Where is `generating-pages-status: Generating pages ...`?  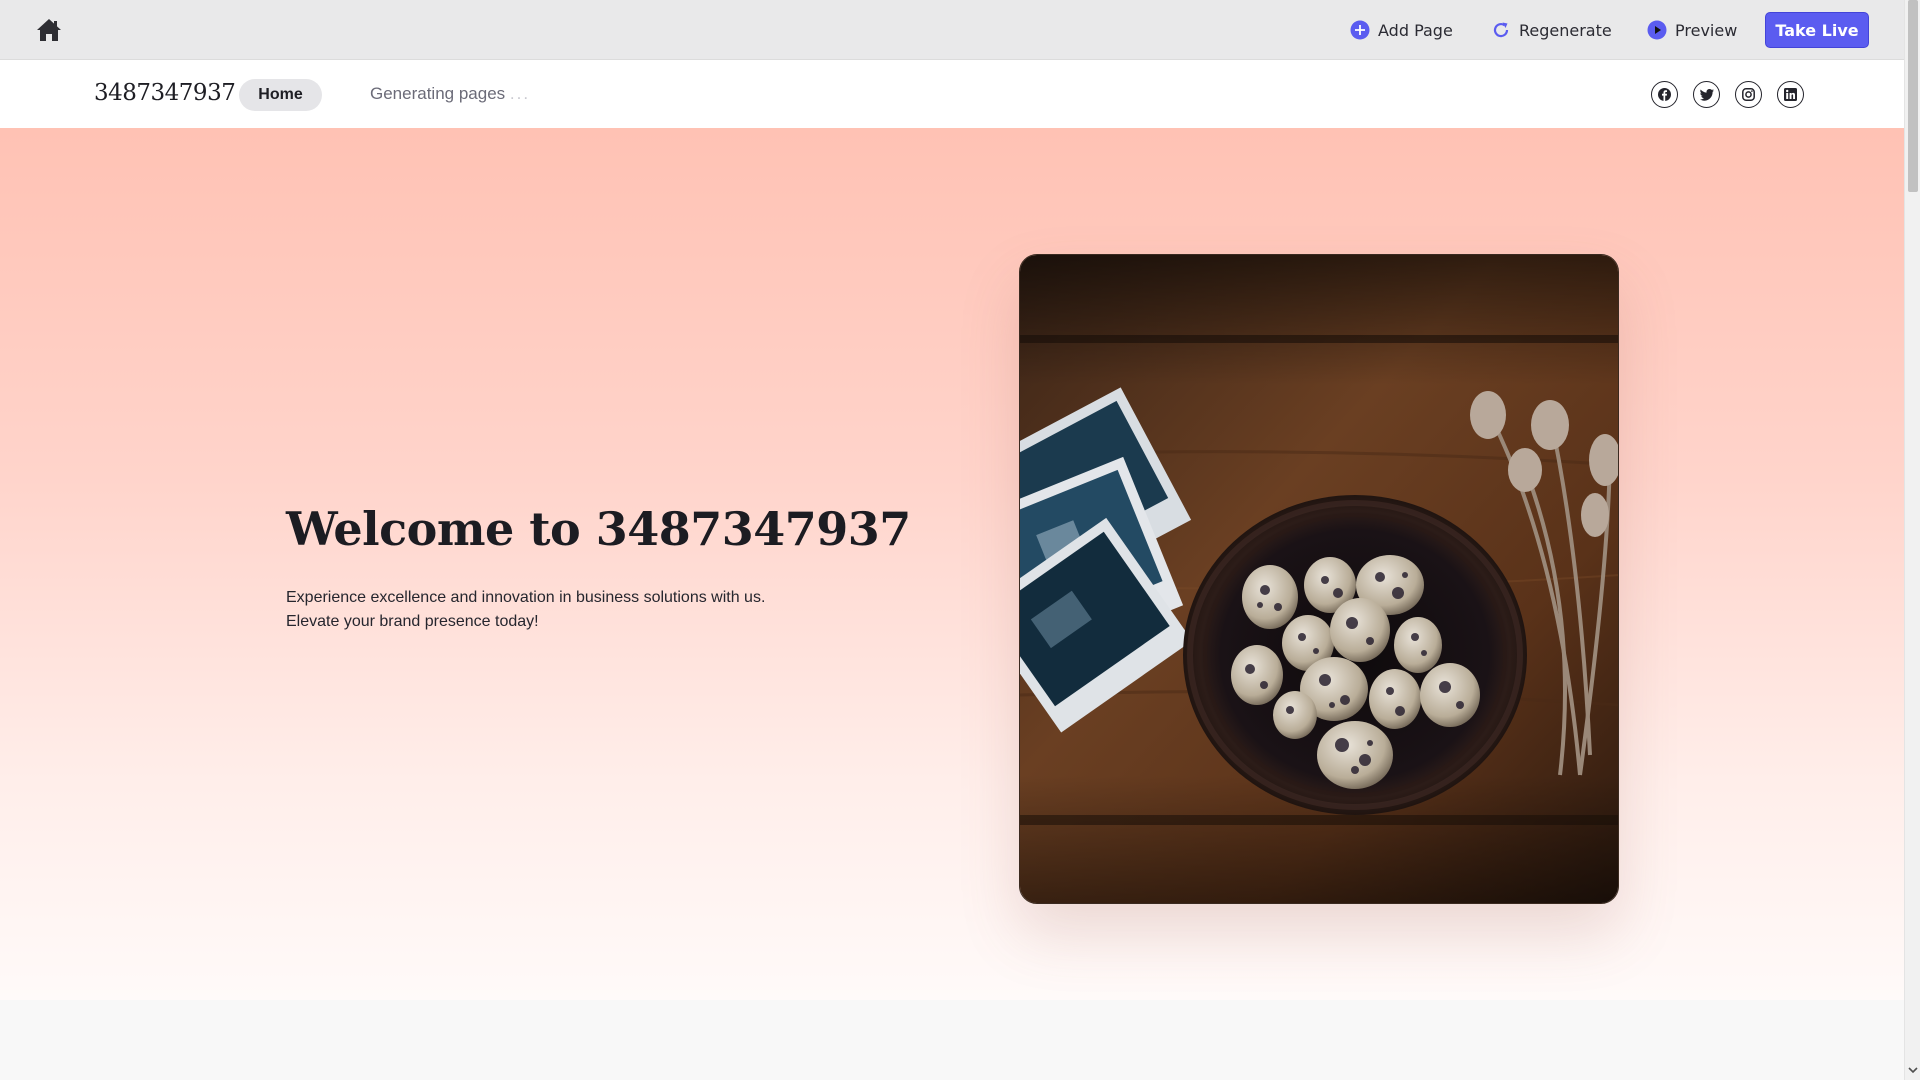
generating-pages-status: Generating pages ... is located at coordinates (450, 94).